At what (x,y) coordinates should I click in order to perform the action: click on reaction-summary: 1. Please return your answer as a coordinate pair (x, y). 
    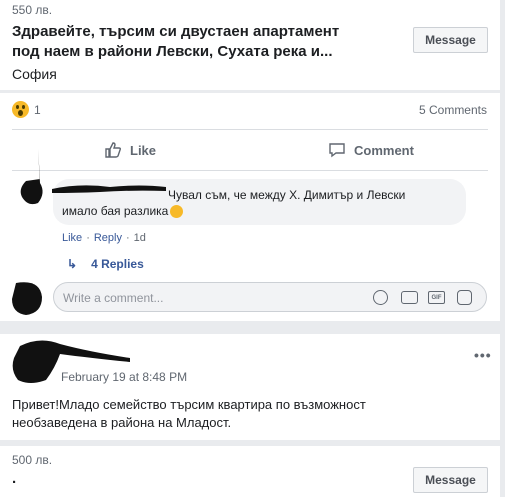
    Looking at the image, I should click on (26, 109).